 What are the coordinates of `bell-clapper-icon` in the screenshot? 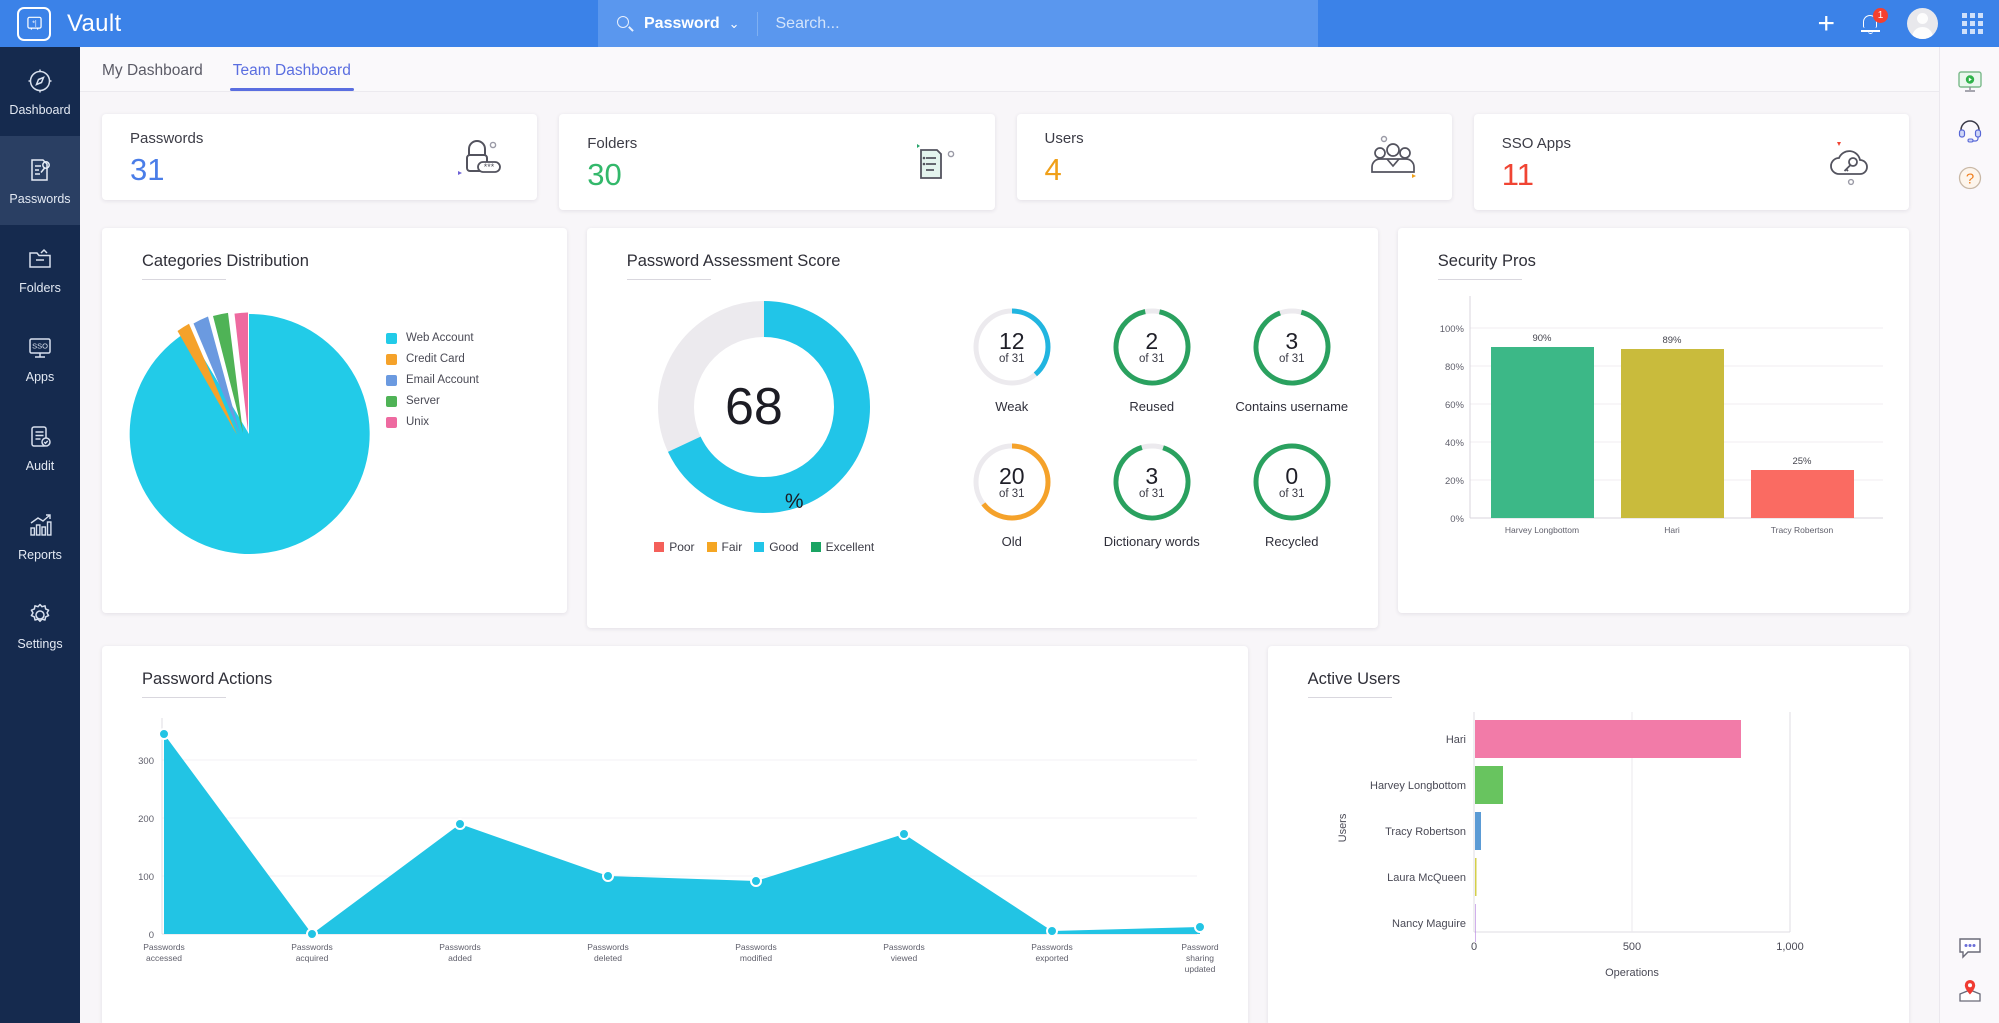 It's located at (1870, 32).